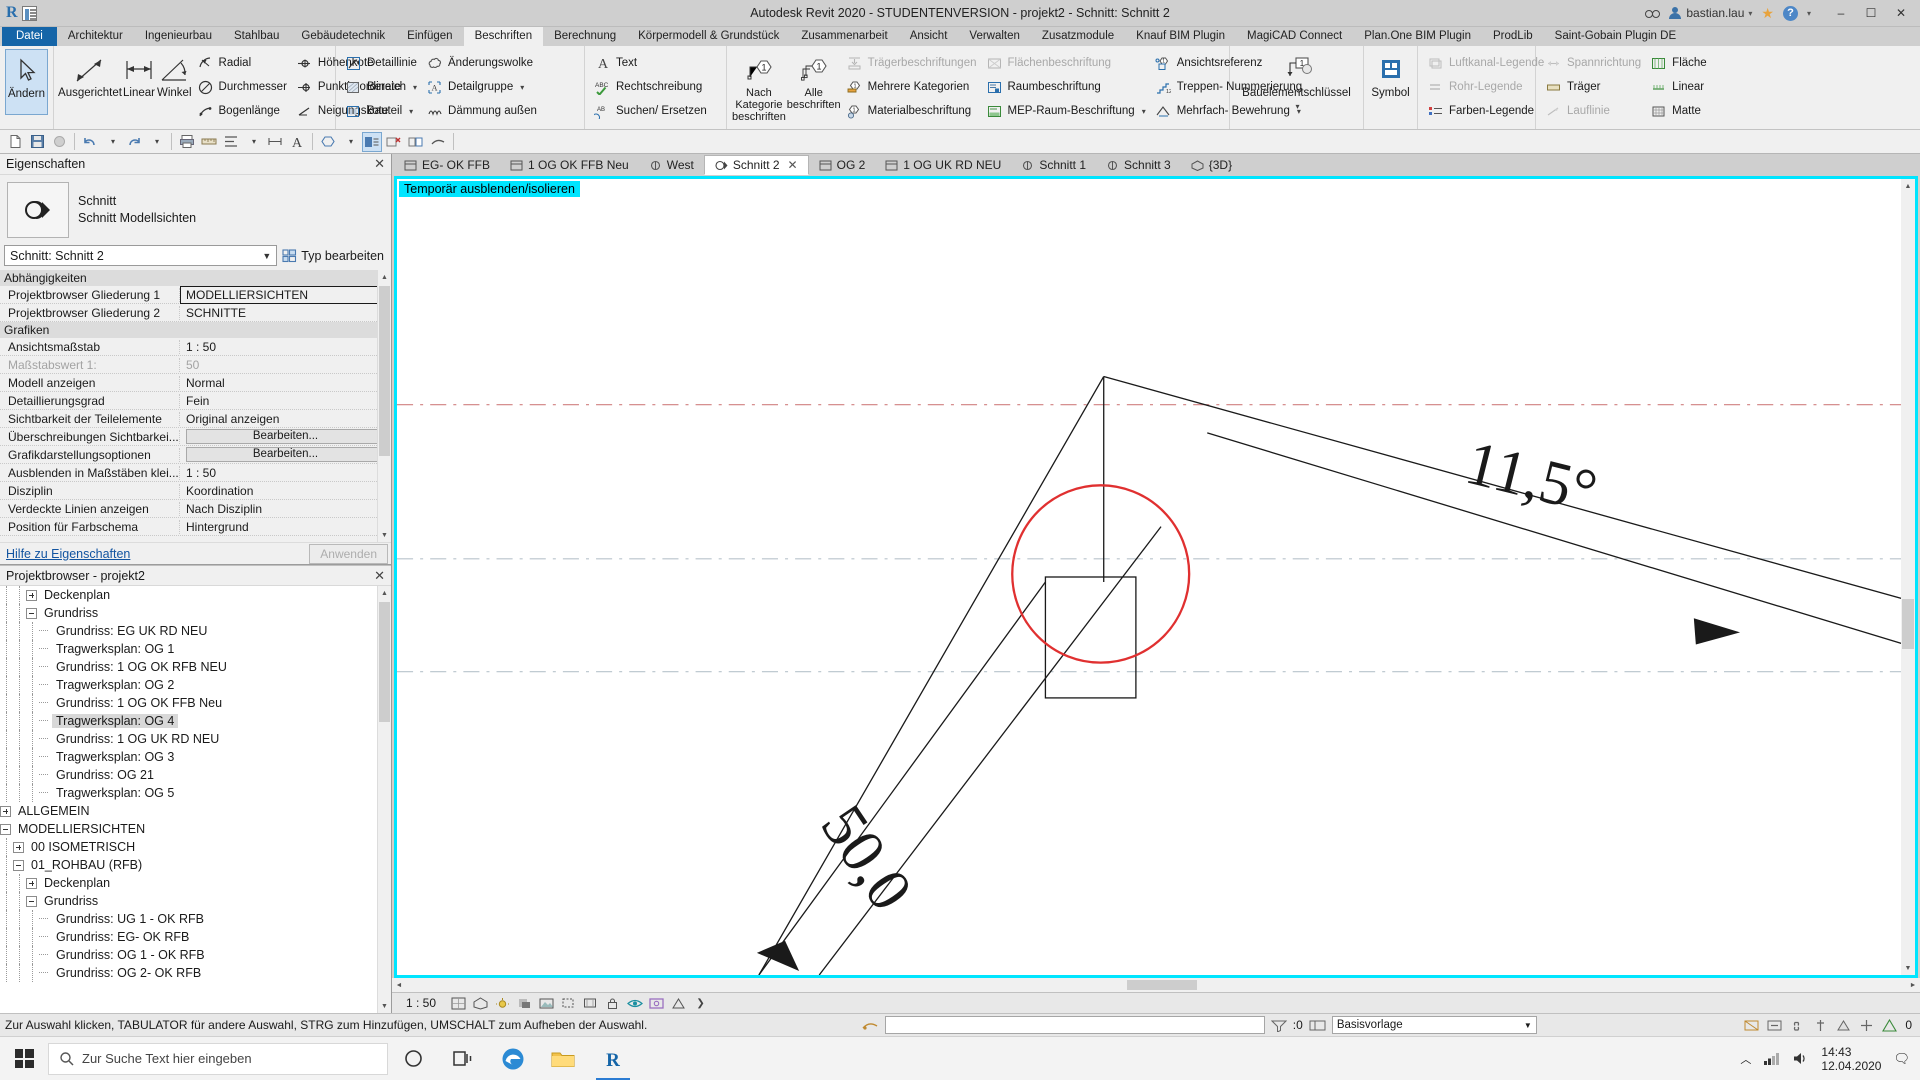 Image resolution: width=1920 pixels, height=1080 pixels. What do you see at coordinates (563, 1058) in the screenshot?
I see `file-explorer-button` at bounding box center [563, 1058].